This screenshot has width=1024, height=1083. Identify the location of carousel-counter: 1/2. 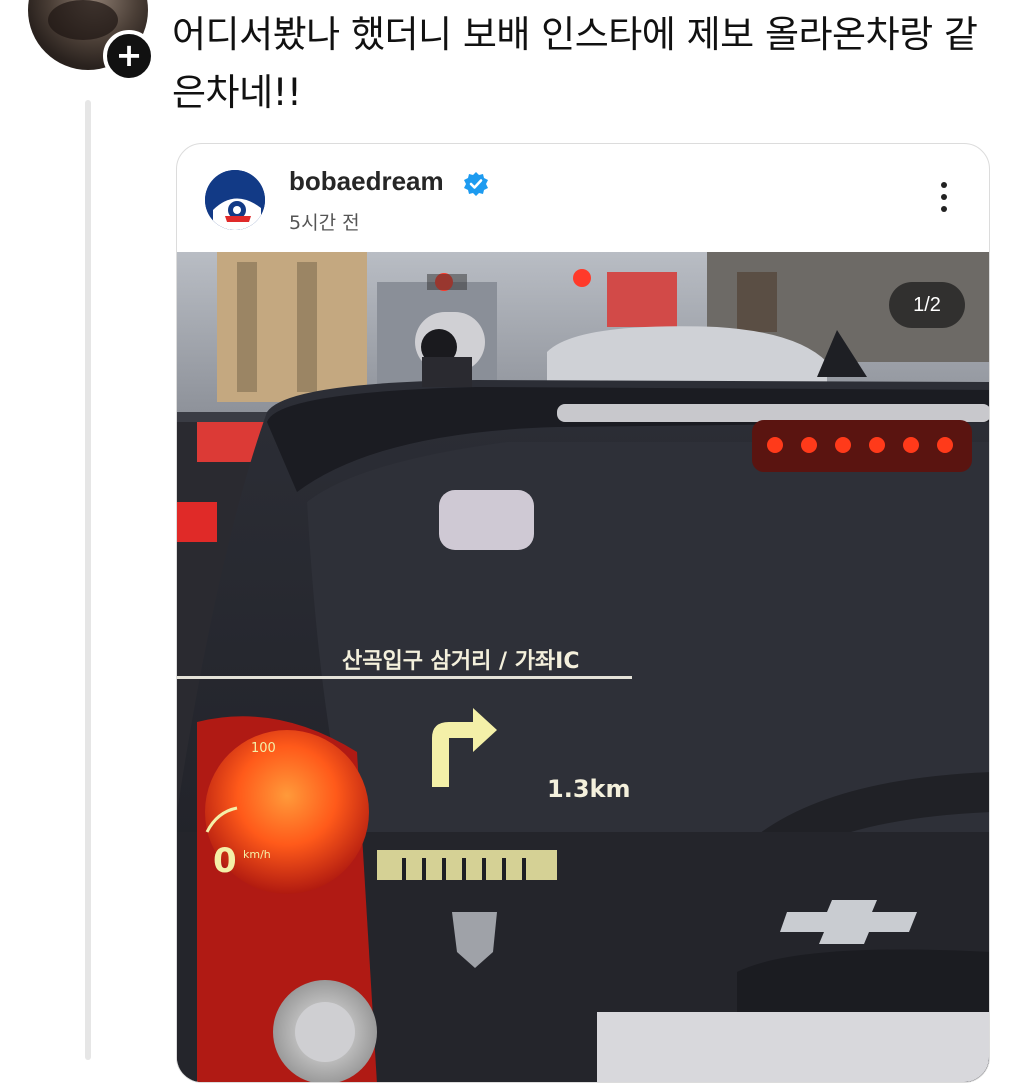
(927, 305).